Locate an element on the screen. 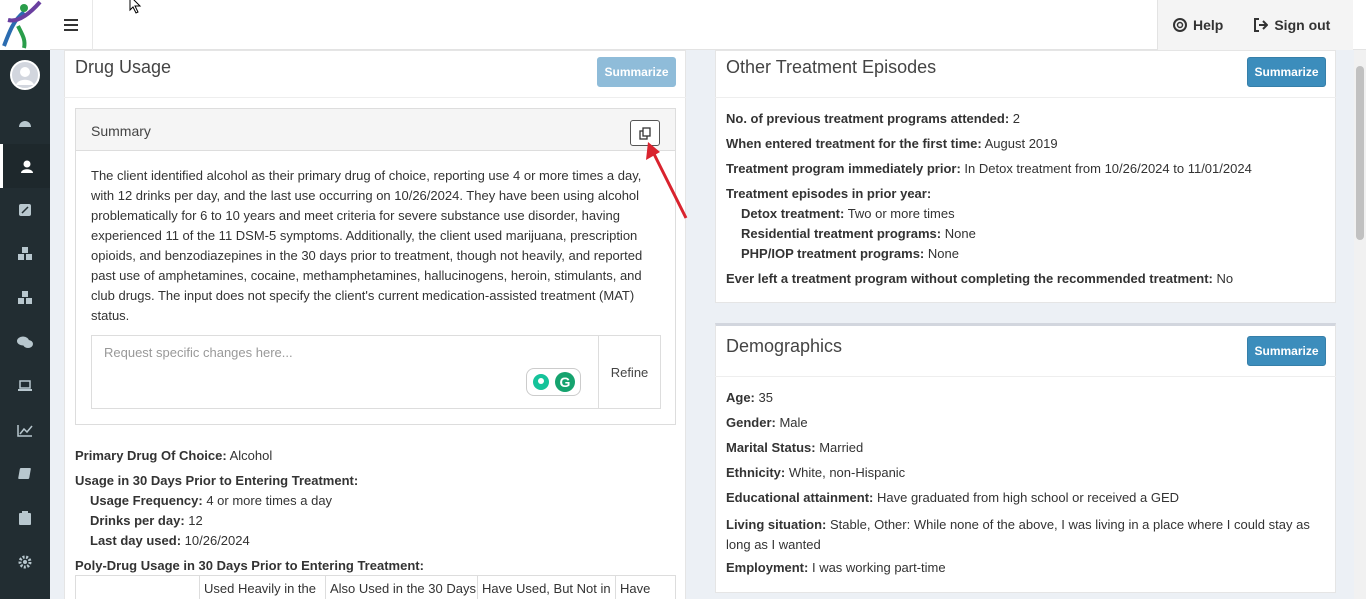  app-logo is located at coordinates (25, 25).